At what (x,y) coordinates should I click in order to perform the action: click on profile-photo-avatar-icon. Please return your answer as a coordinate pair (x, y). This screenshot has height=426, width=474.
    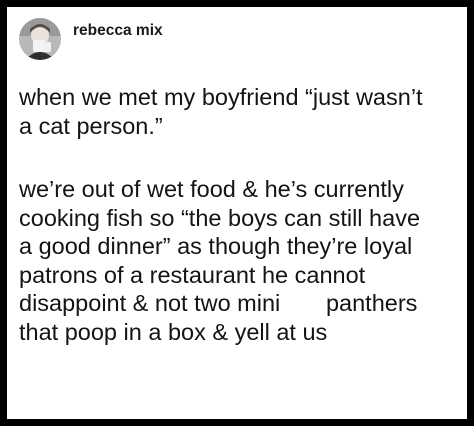
    Looking at the image, I should click on (40, 39).